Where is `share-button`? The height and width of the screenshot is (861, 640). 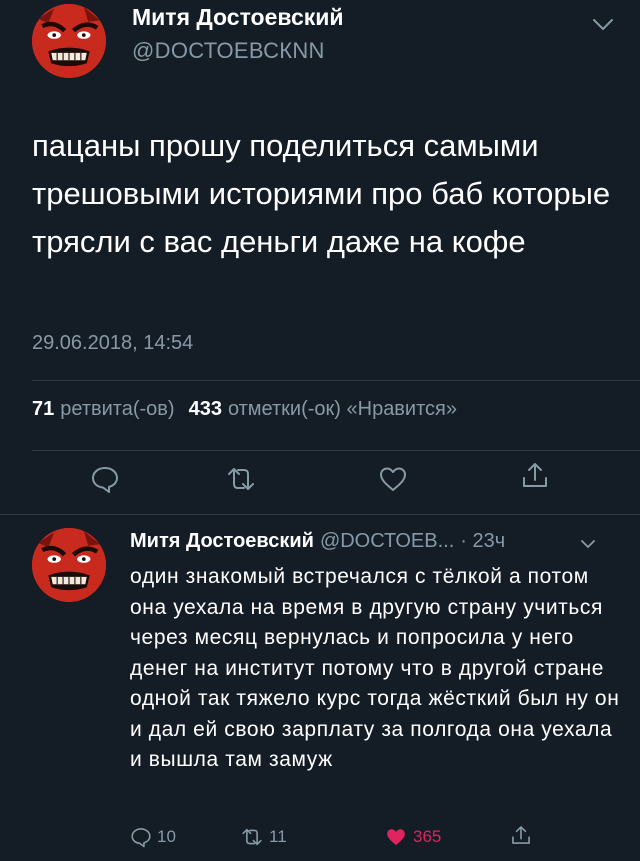
share-button is located at coordinates (535, 475).